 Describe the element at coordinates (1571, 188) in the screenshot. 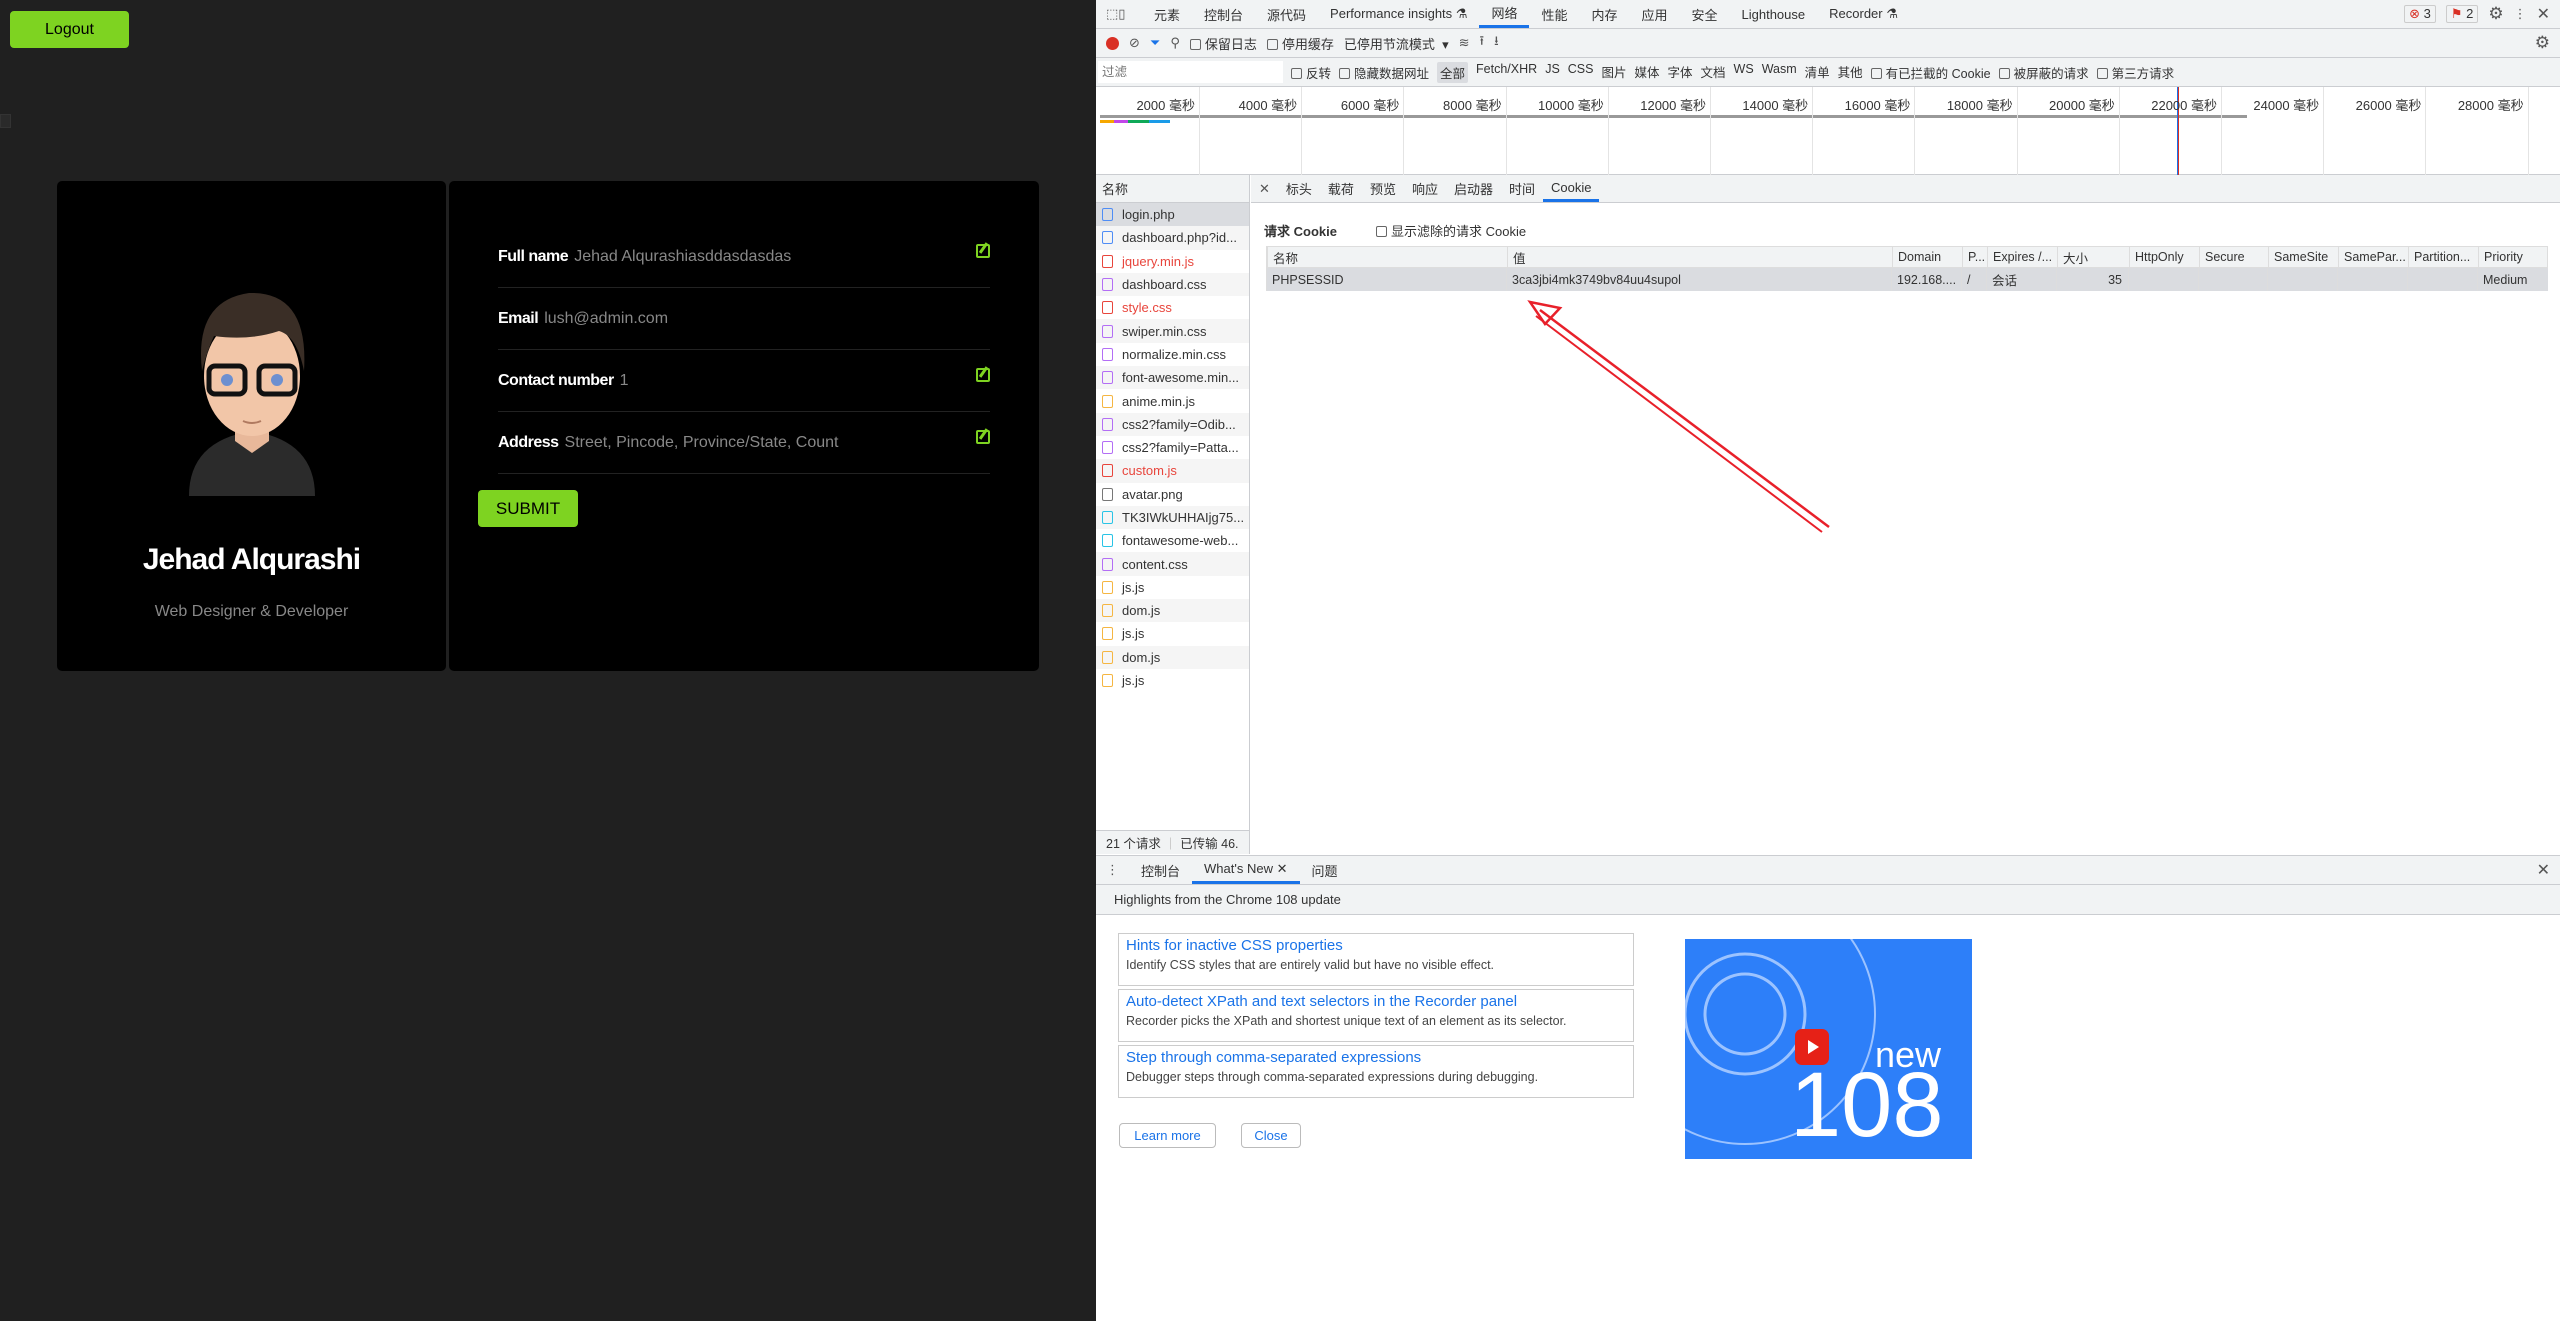

I see `detail-tab: Cookie` at that location.